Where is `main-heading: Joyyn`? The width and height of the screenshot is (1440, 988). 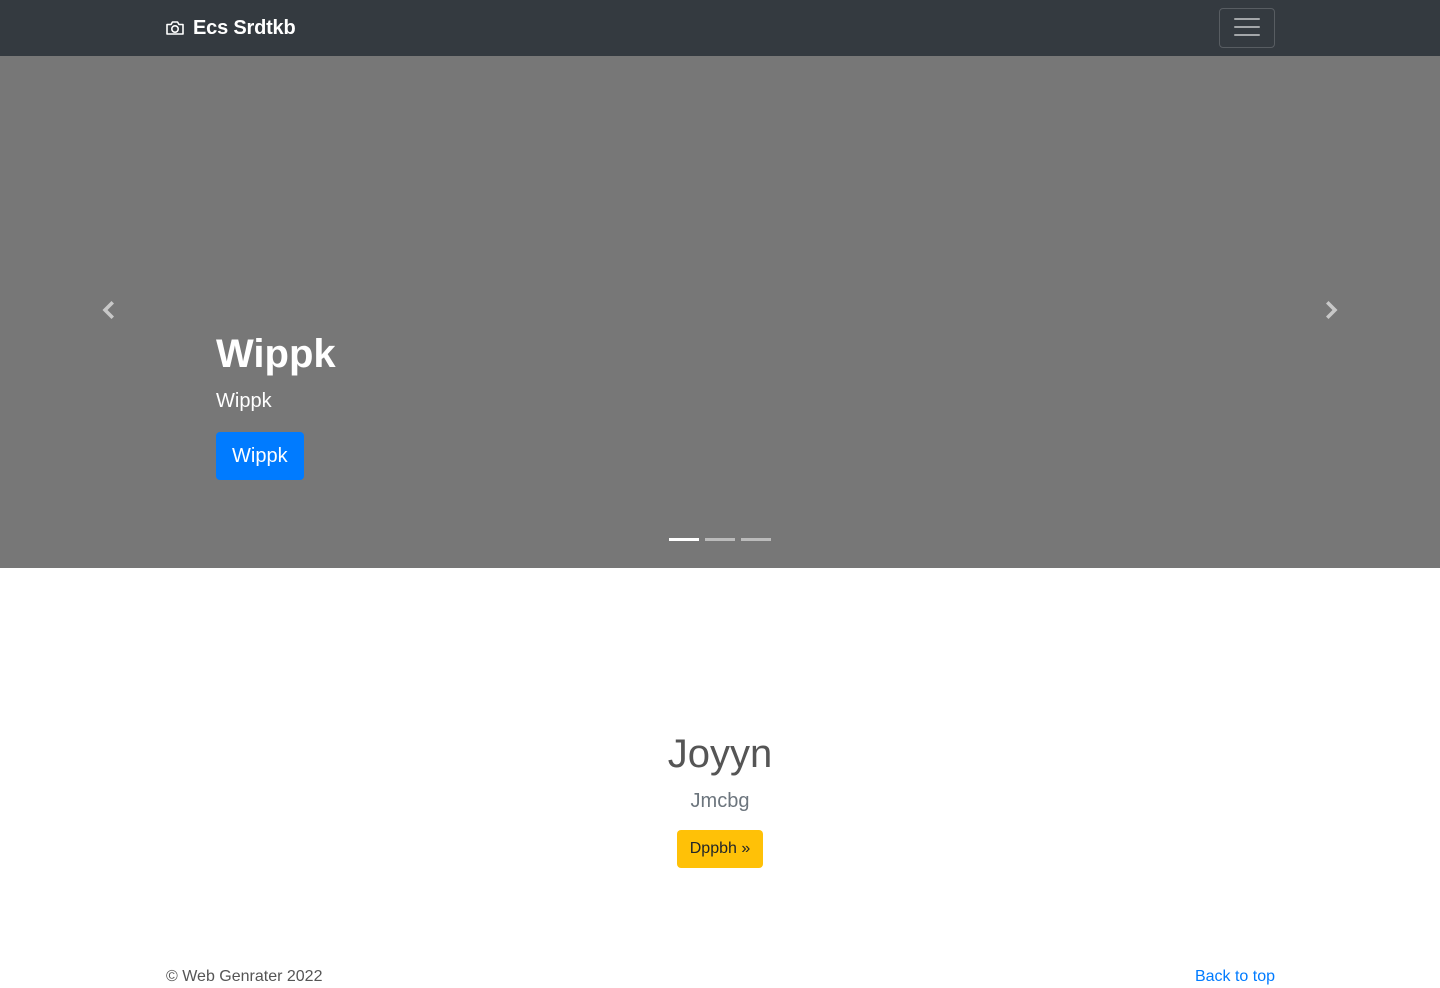 main-heading: Joyyn is located at coordinates (720, 754).